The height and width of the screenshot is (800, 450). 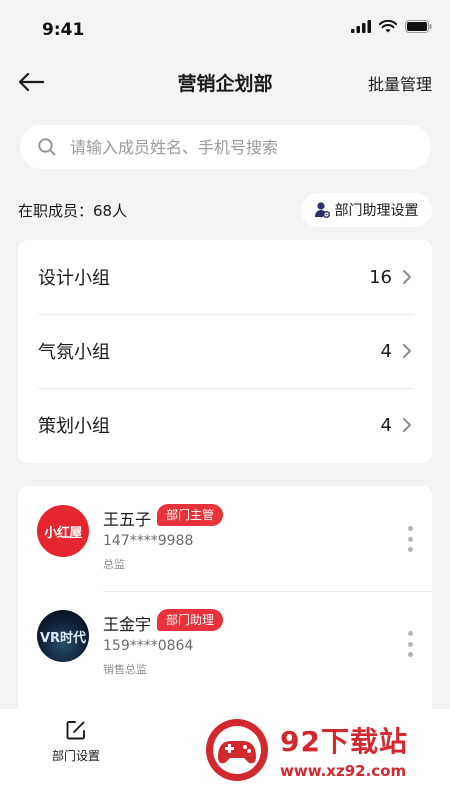 What do you see at coordinates (73, 211) in the screenshot?
I see `active-member-count: 在职成员：68人` at bounding box center [73, 211].